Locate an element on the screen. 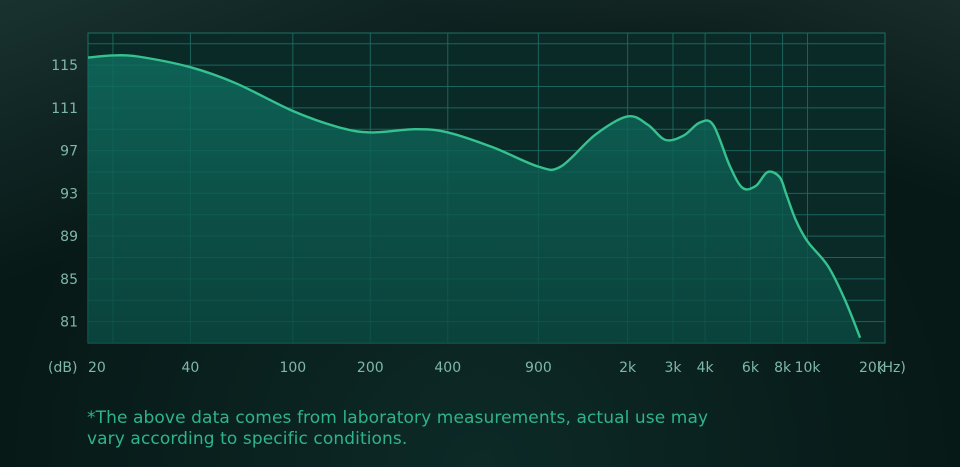  x-tick-label: 40 is located at coordinates (190, 368).